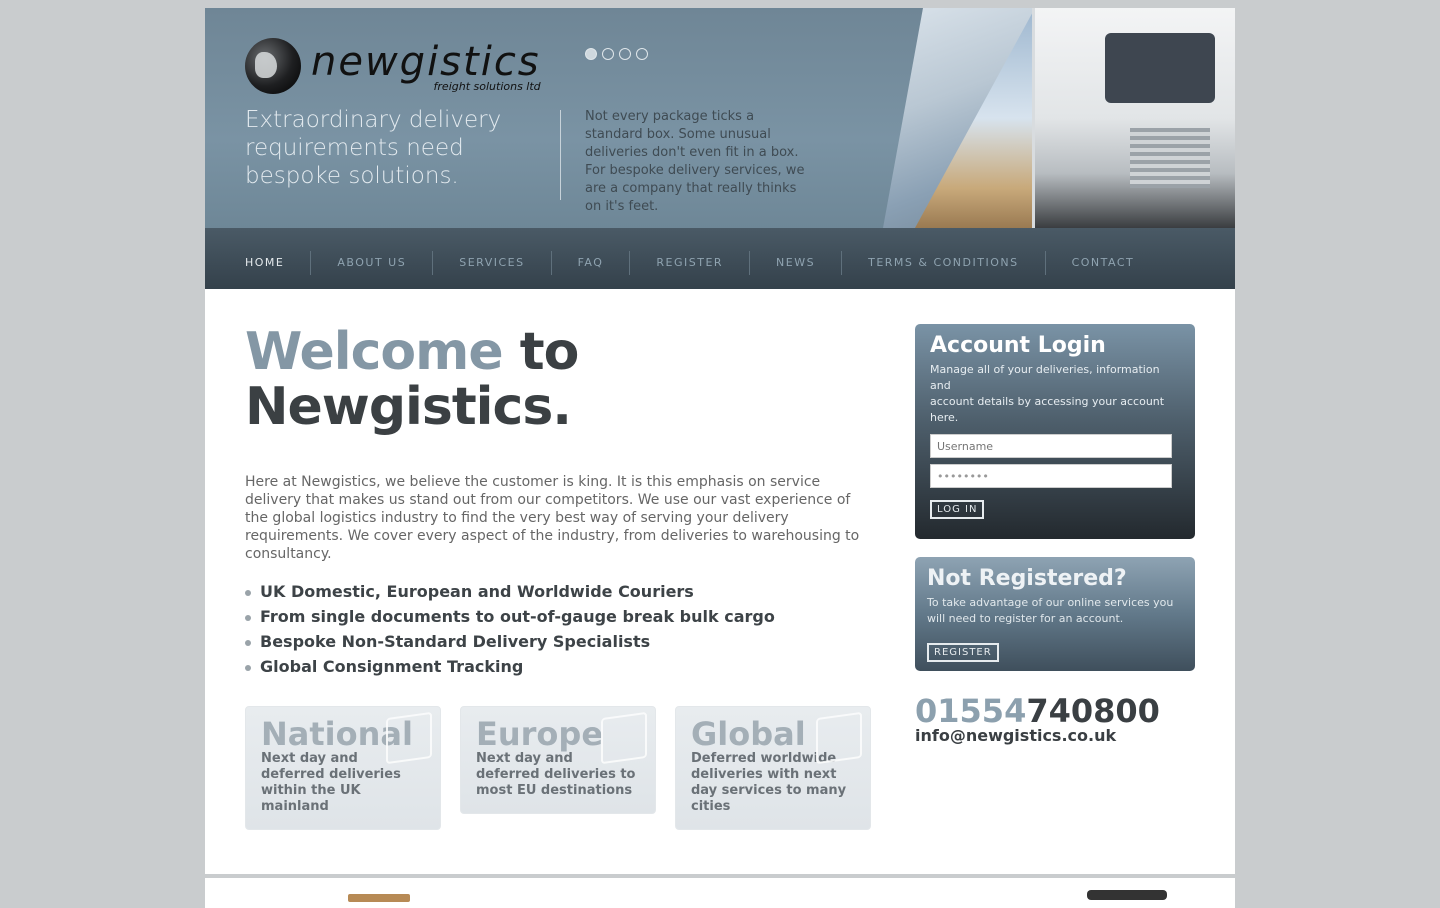 This screenshot has width=1440, height=908. What do you see at coordinates (491, 262) in the screenshot?
I see `nav-services: SERVICES` at bounding box center [491, 262].